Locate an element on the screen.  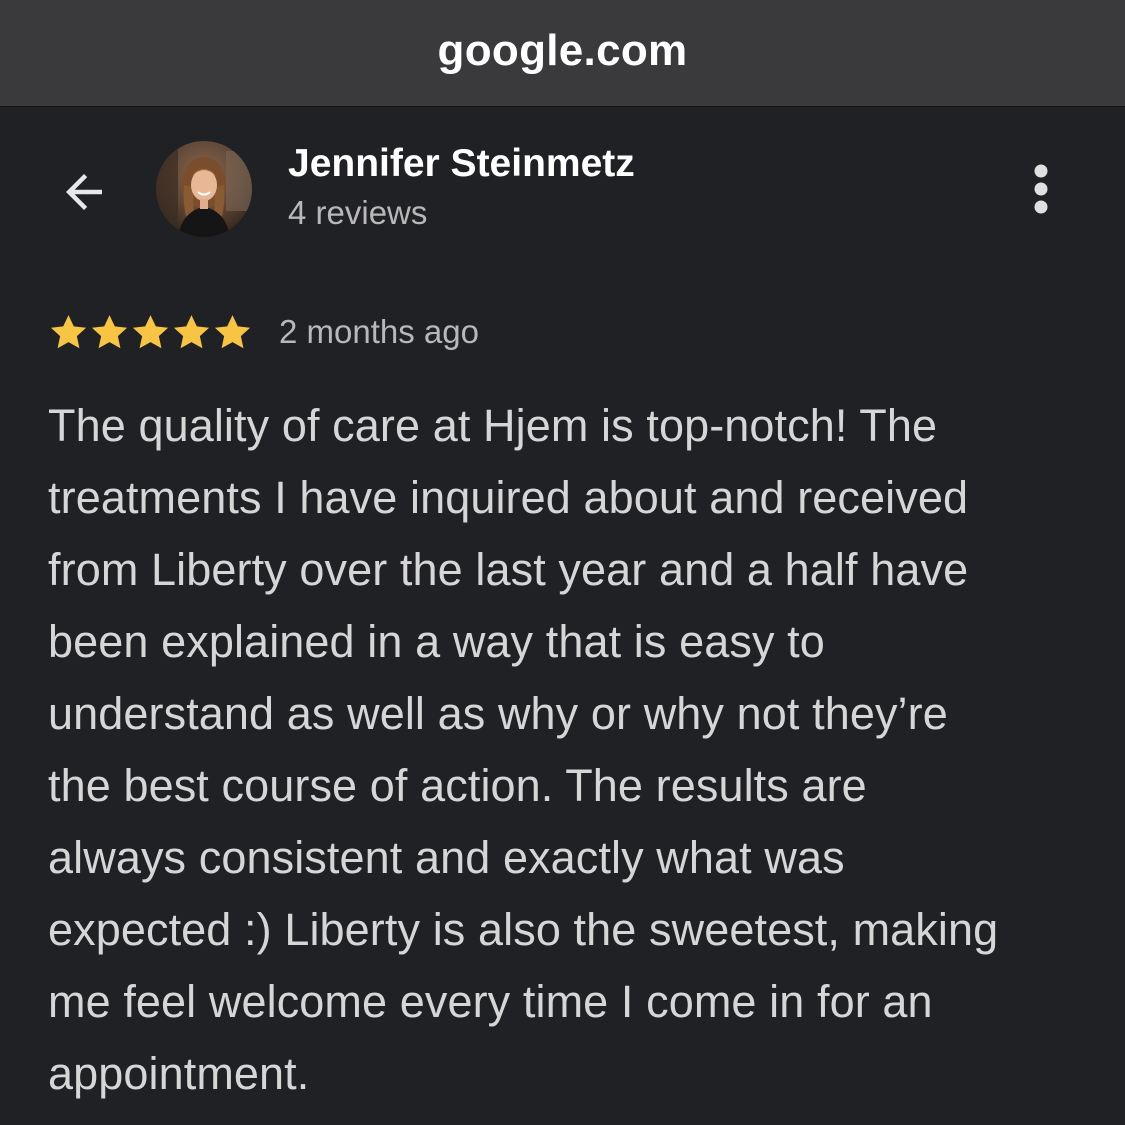
review-count: 4 reviews is located at coordinates (358, 212).